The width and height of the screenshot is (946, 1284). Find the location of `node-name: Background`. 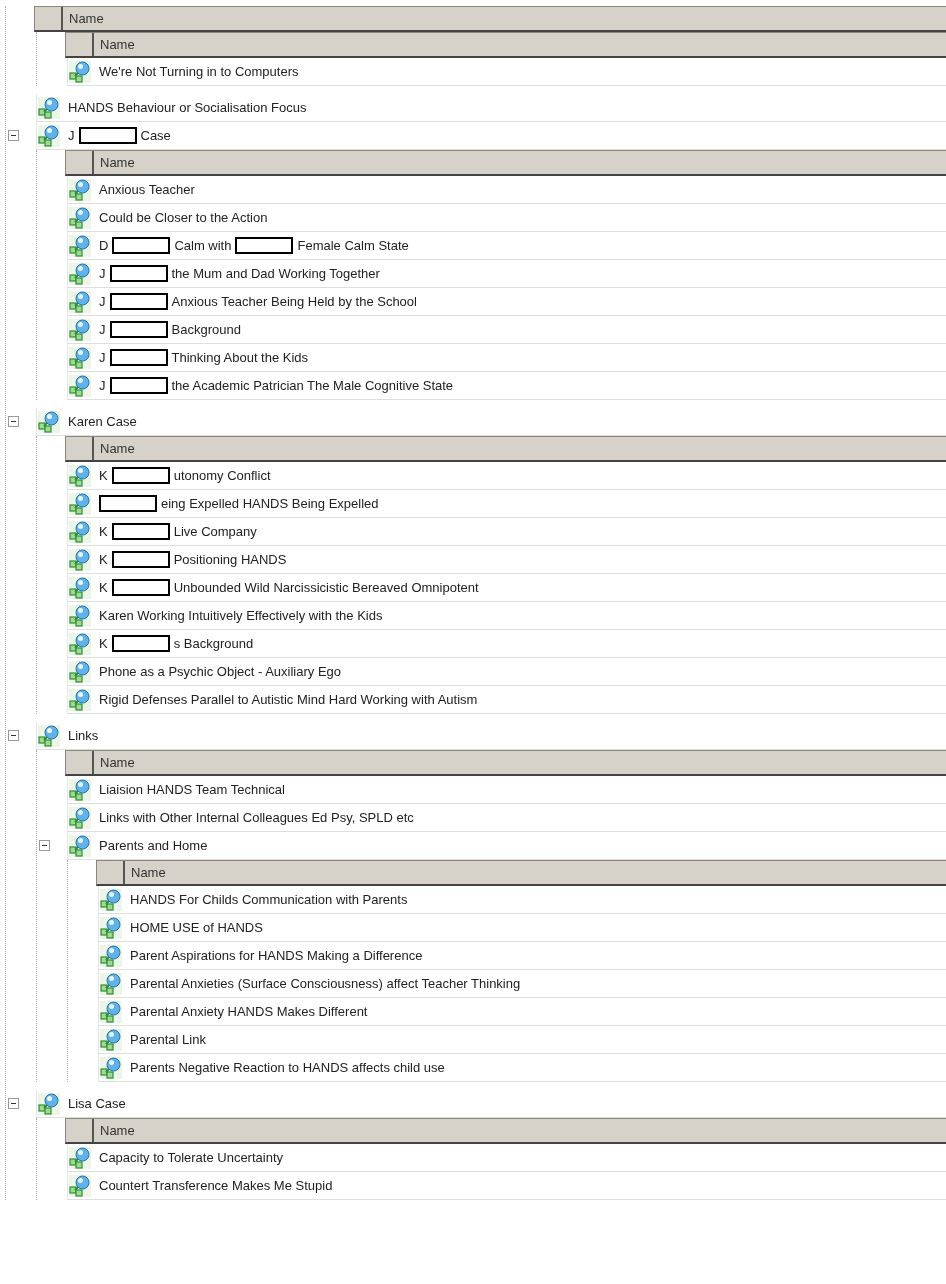

node-name: Background is located at coordinates (206, 329).